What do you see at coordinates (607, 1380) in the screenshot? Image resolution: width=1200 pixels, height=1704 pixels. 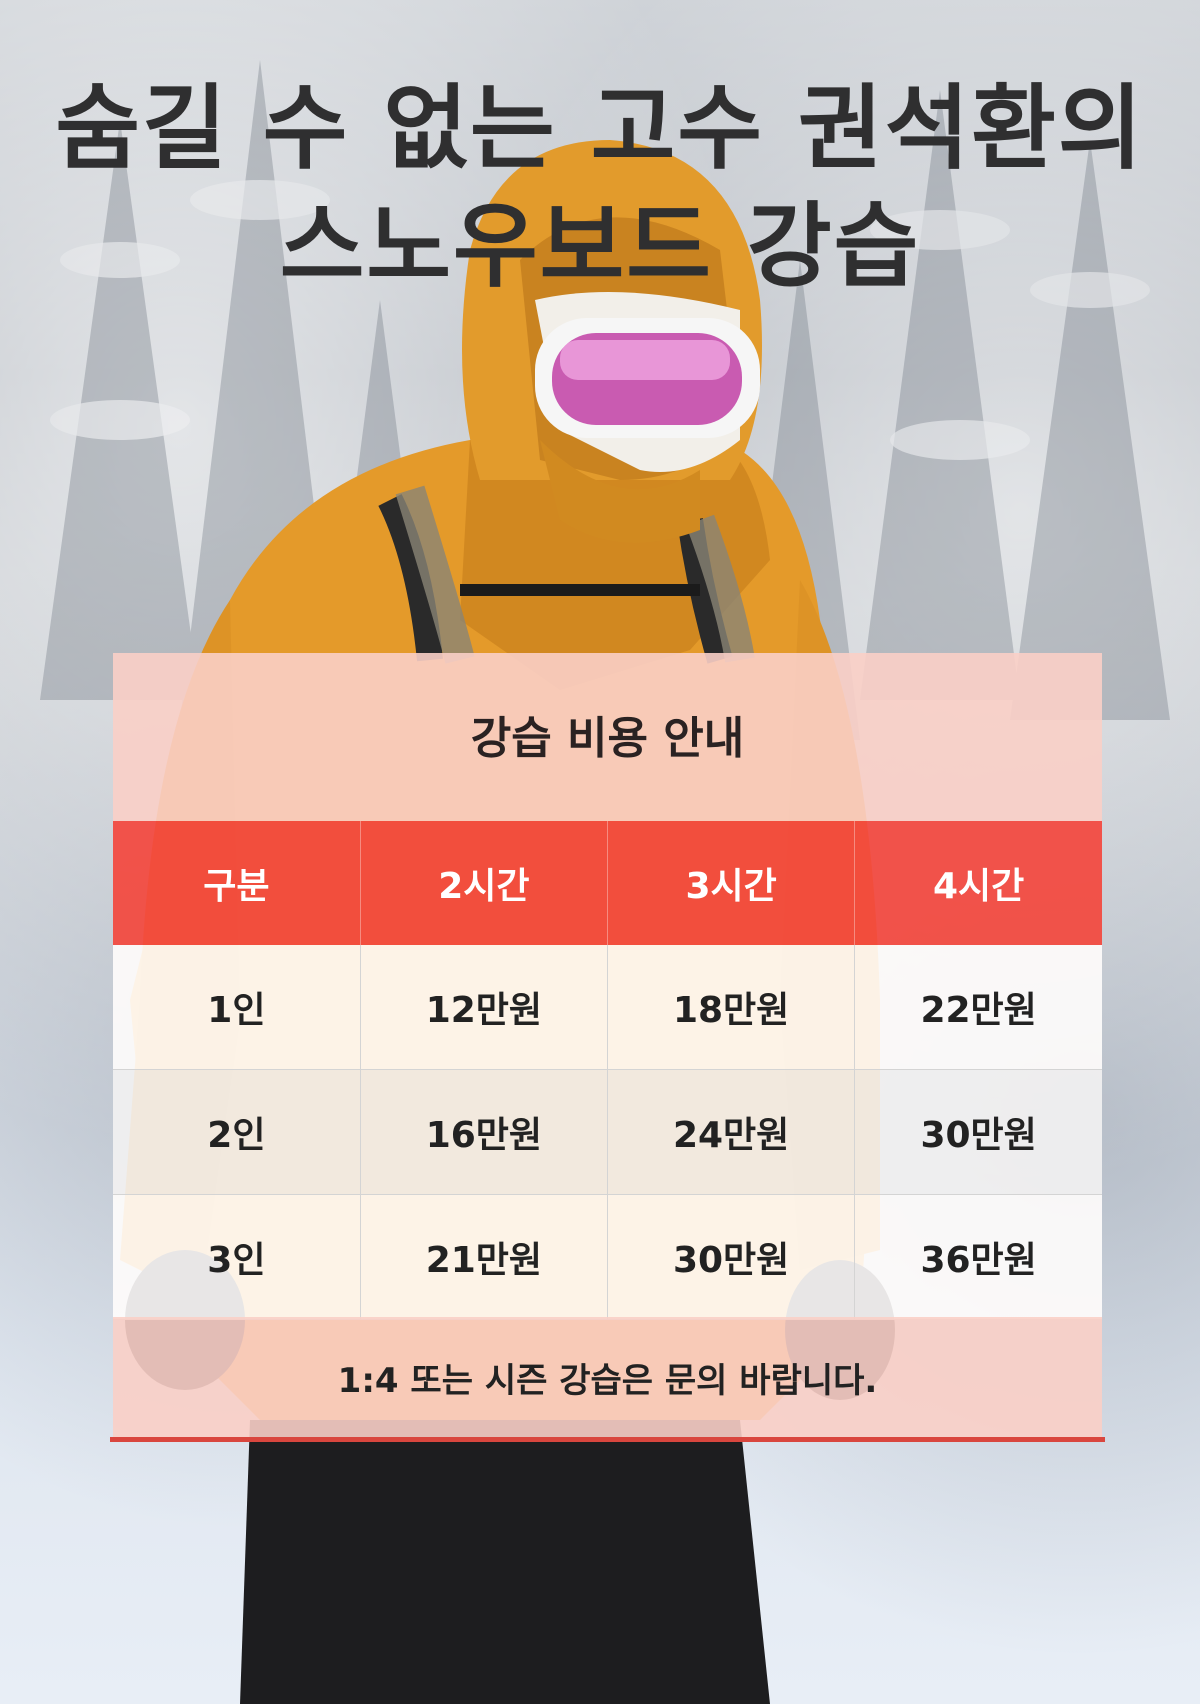 I see `pricing-note: 1:4 또는 시즌 강습은 문의 바랍니다.` at bounding box center [607, 1380].